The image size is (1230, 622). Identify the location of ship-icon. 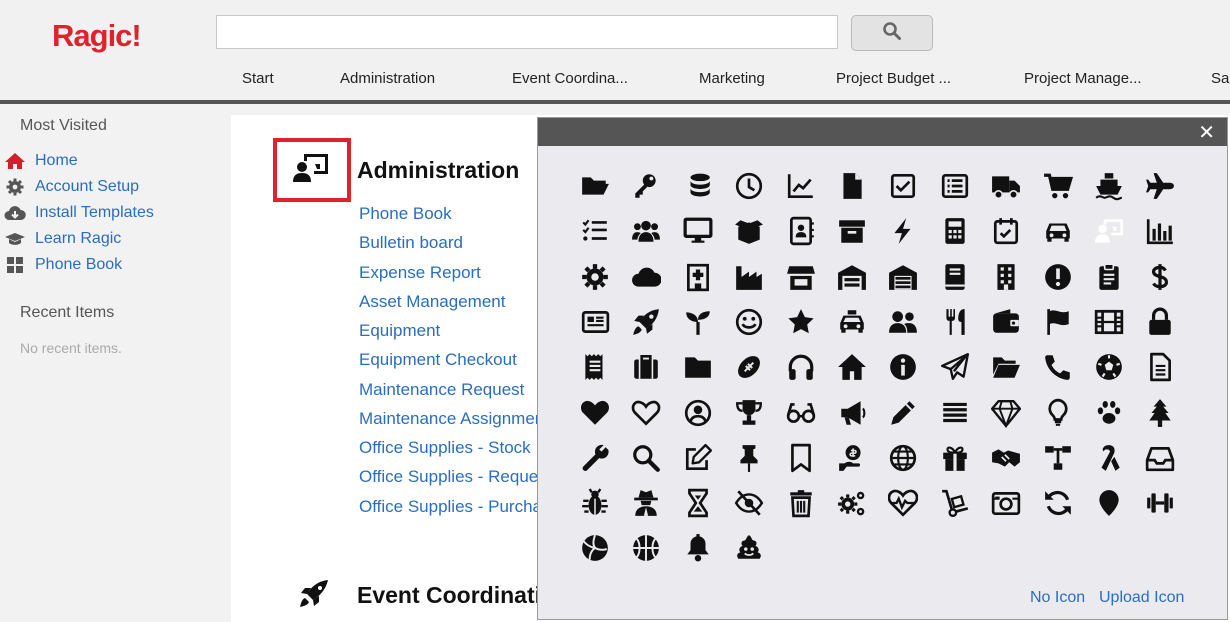
(1109, 186).